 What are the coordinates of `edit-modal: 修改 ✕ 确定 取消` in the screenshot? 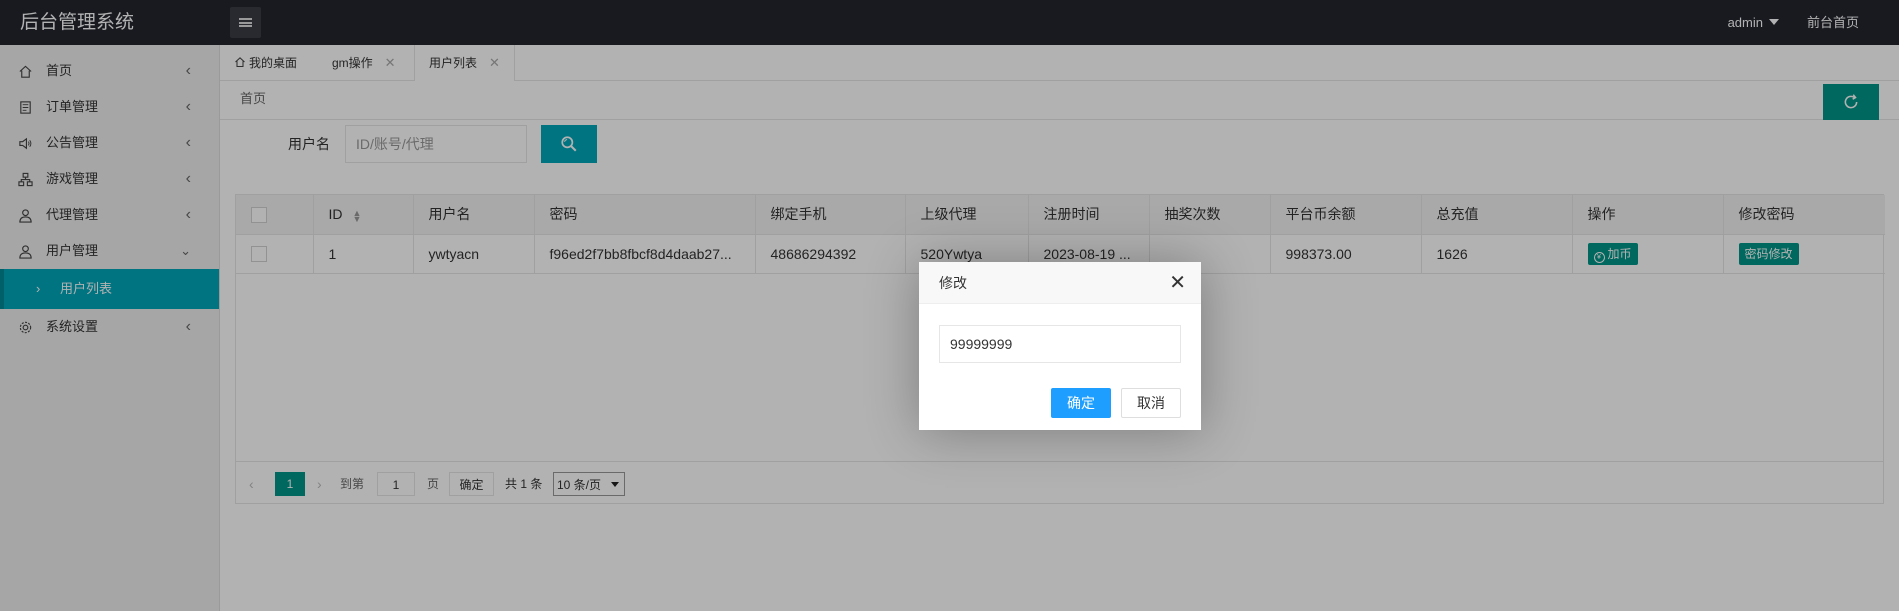 It's located at (1060, 346).